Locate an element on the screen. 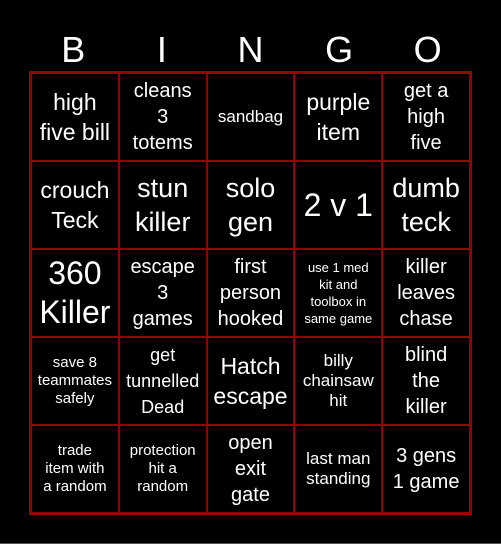  bingo-cell-r1-c5: get a high five is located at coordinates (426, 117).